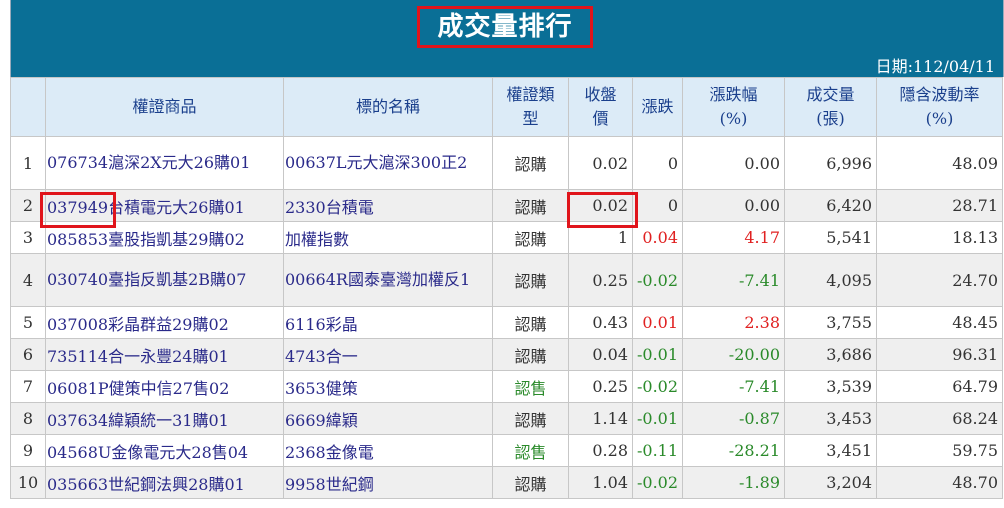 The height and width of the screenshot is (508, 1004). I want to click on change-percent: -20.00, so click(733, 354).